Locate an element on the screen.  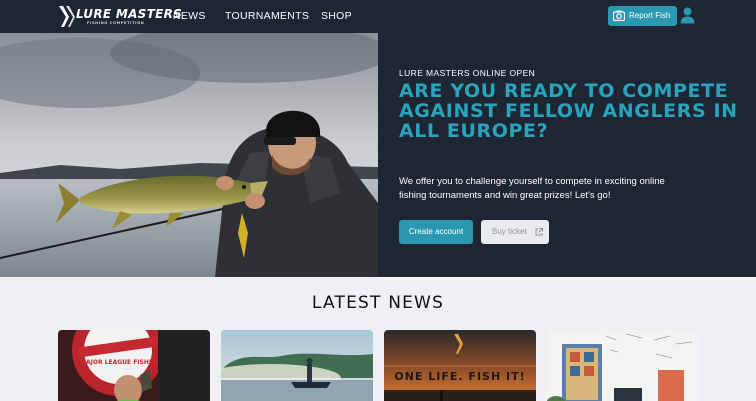
buy-ticket-button: Buy ticket is located at coordinates (515, 232).